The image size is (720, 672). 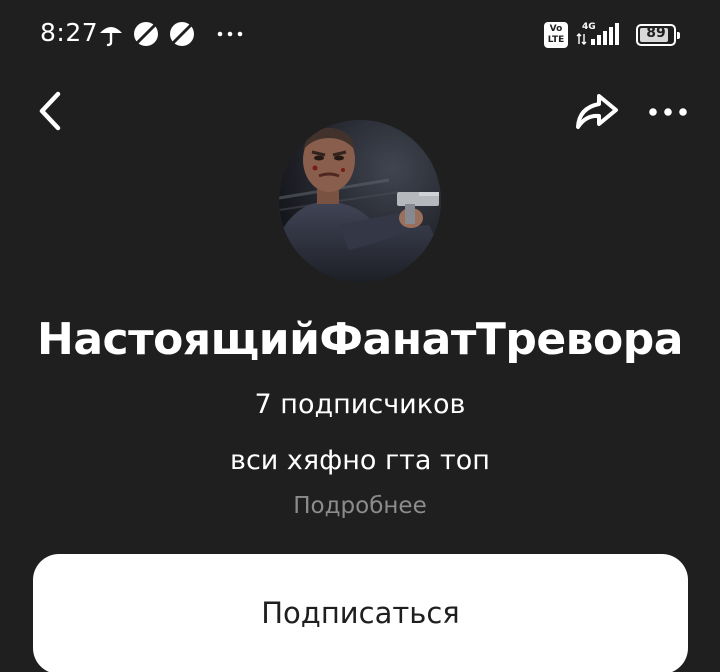 I want to click on more-details-link: Подробнее, so click(x=360, y=506).